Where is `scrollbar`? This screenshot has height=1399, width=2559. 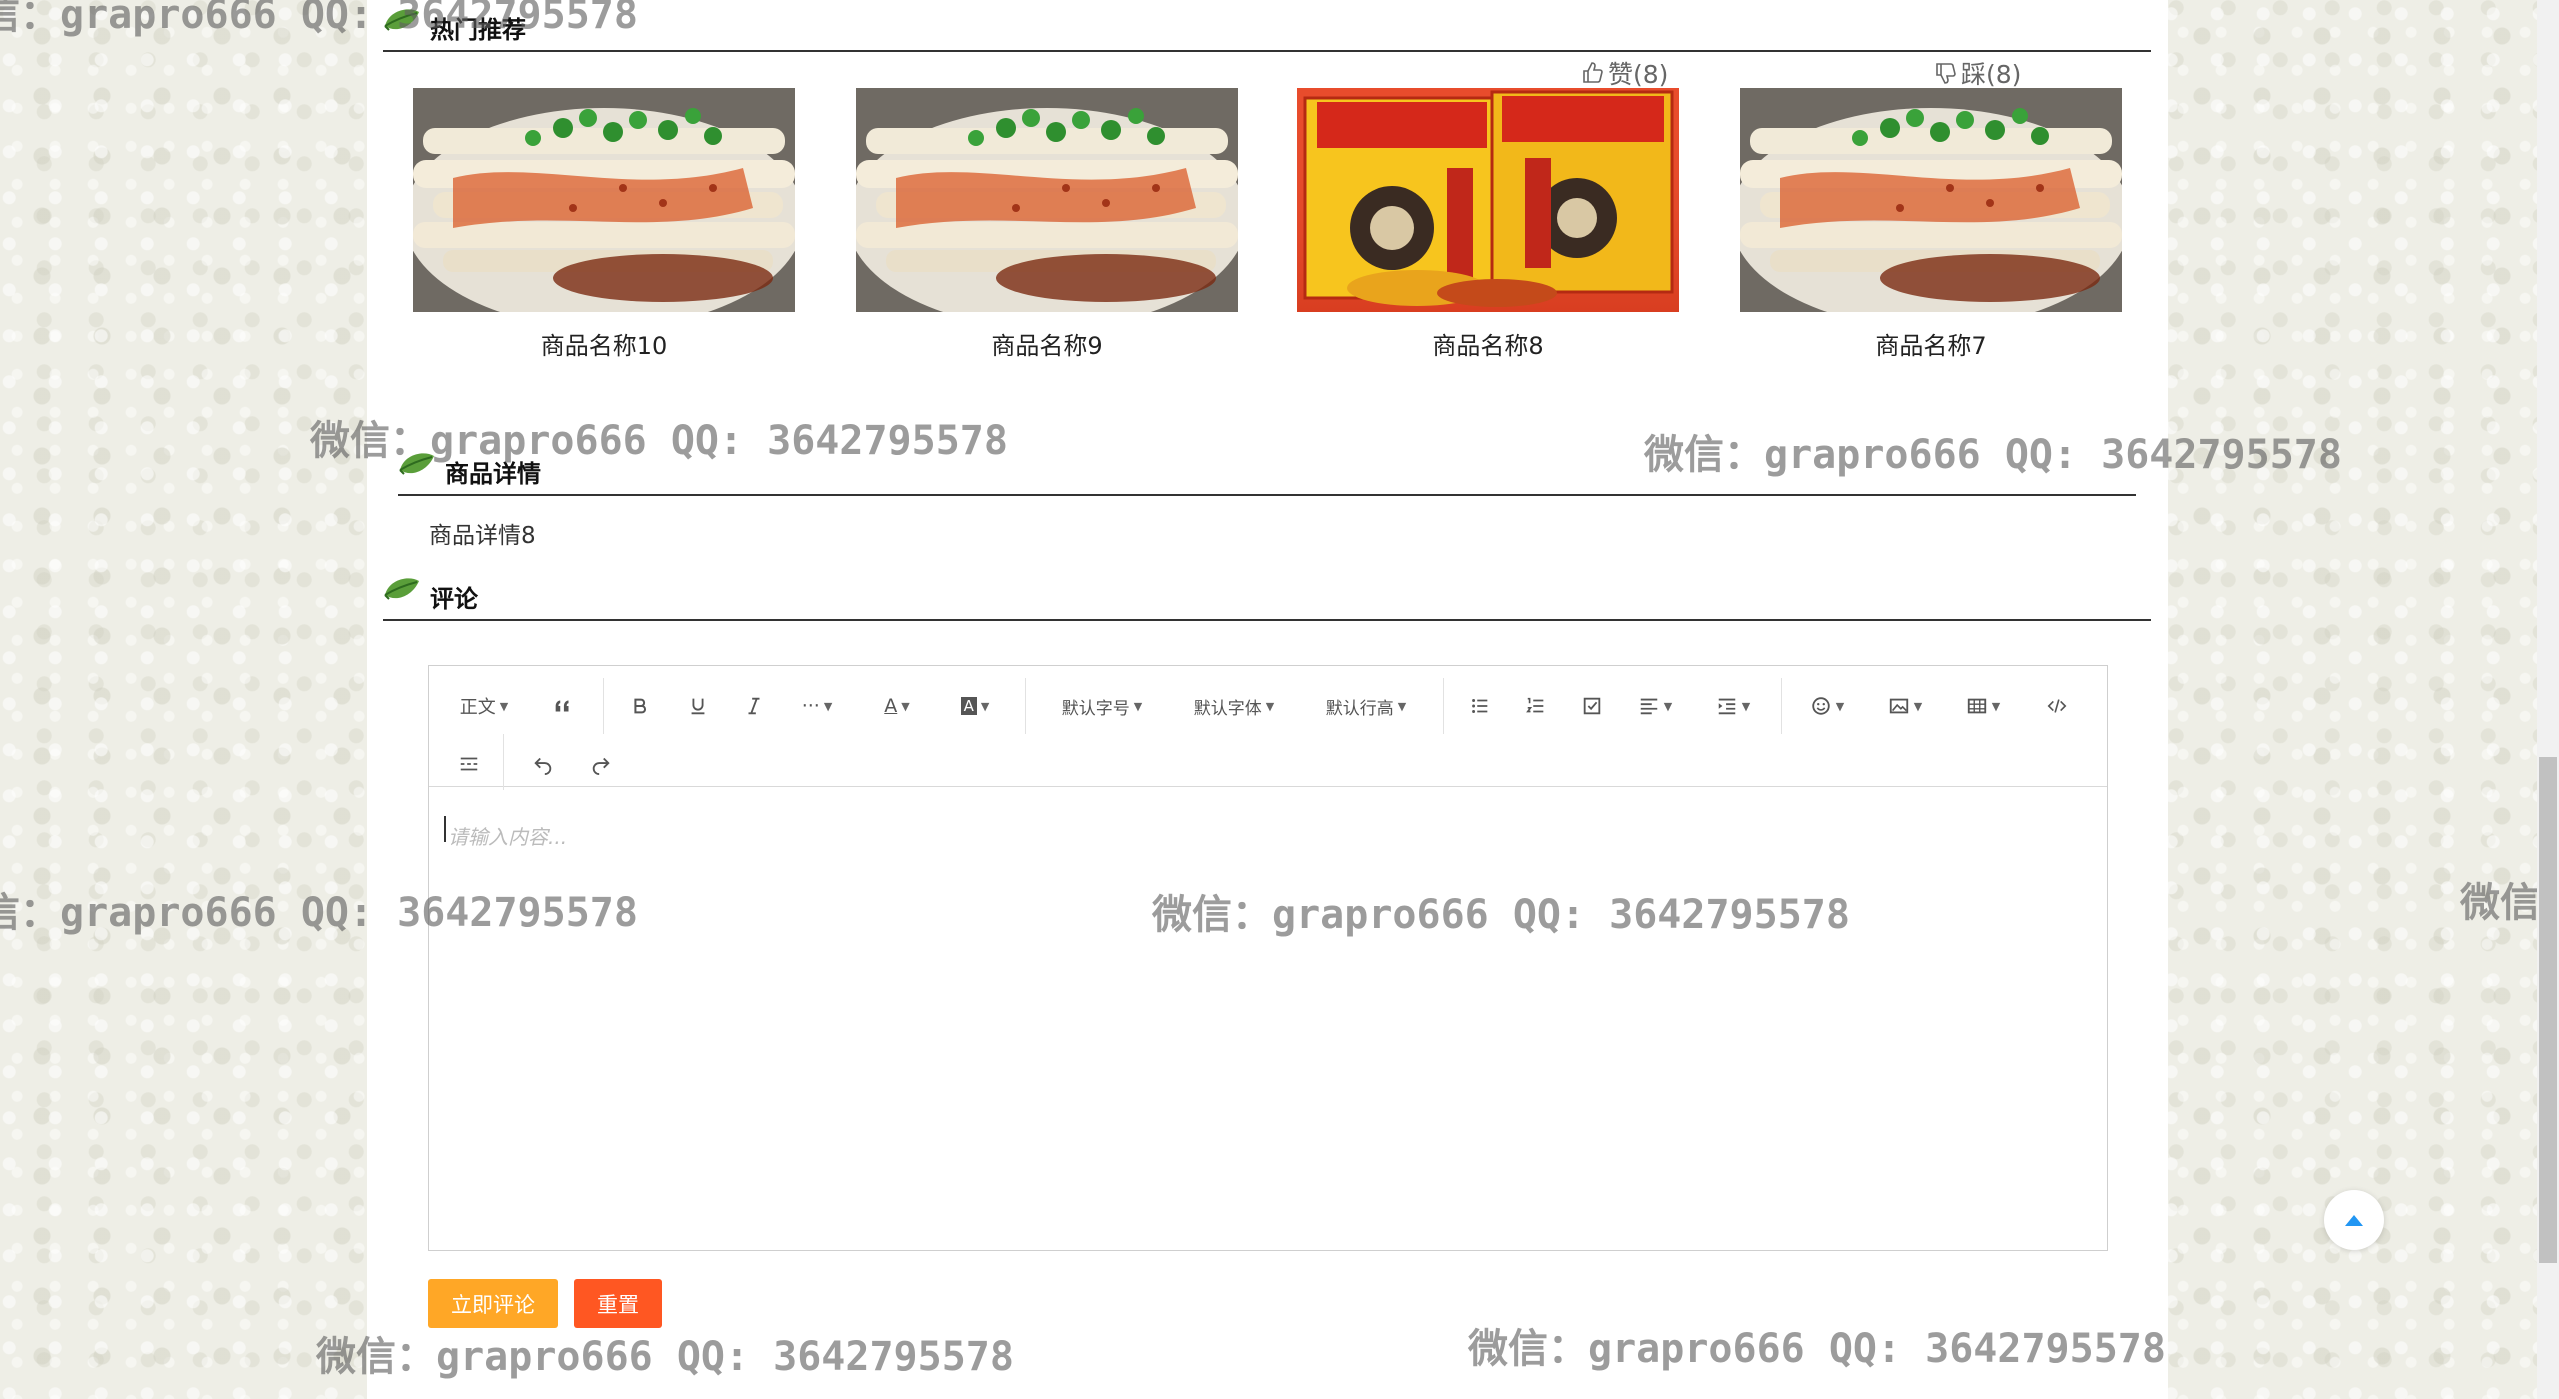
scrollbar is located at coordinates (2548, 699).